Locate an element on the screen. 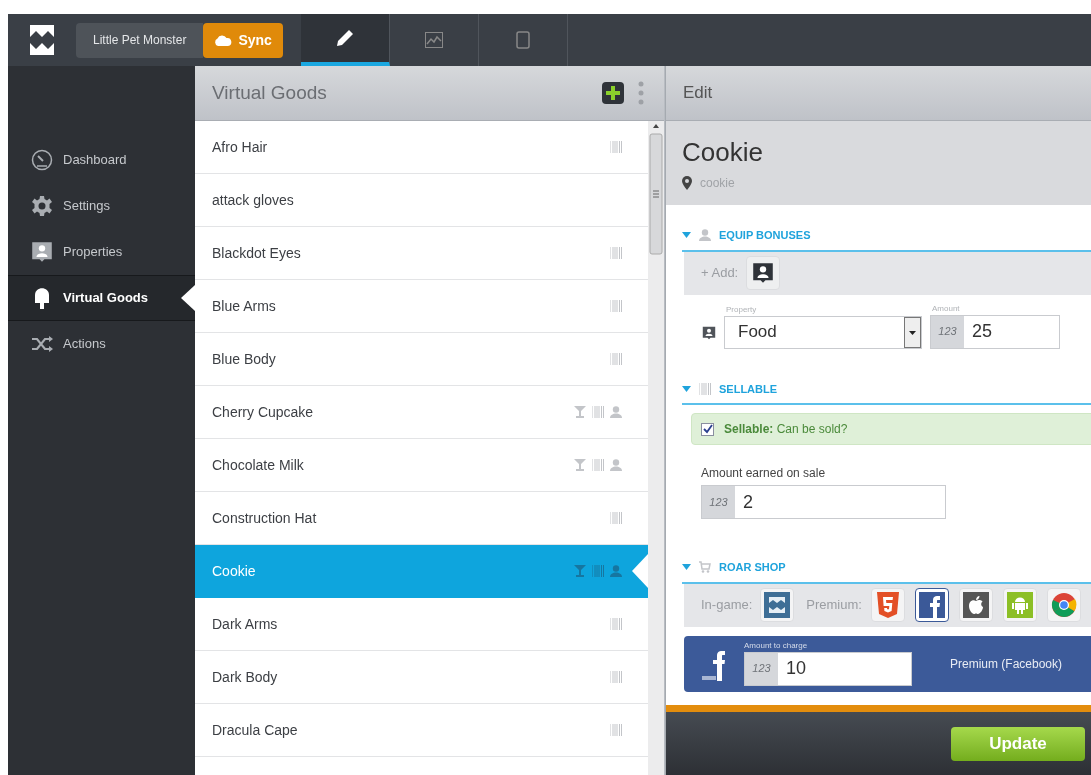 This screenshot has width=1091, height=775. panel-title: Edit is located at coordinates (698, 93).